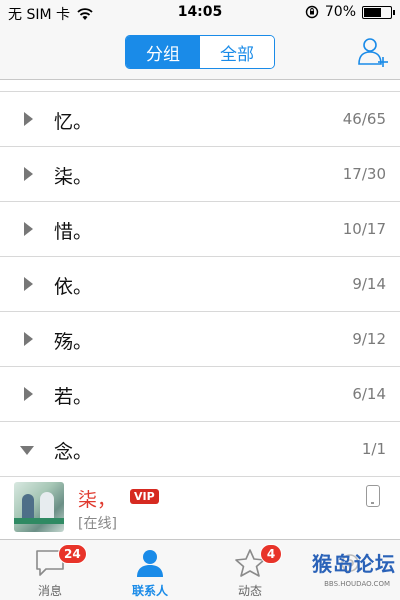 The image size is (400, 600). Describe the element at coordinates (200, 394) in the screenshot. I see `group-row: 若。 6/14` at that location.